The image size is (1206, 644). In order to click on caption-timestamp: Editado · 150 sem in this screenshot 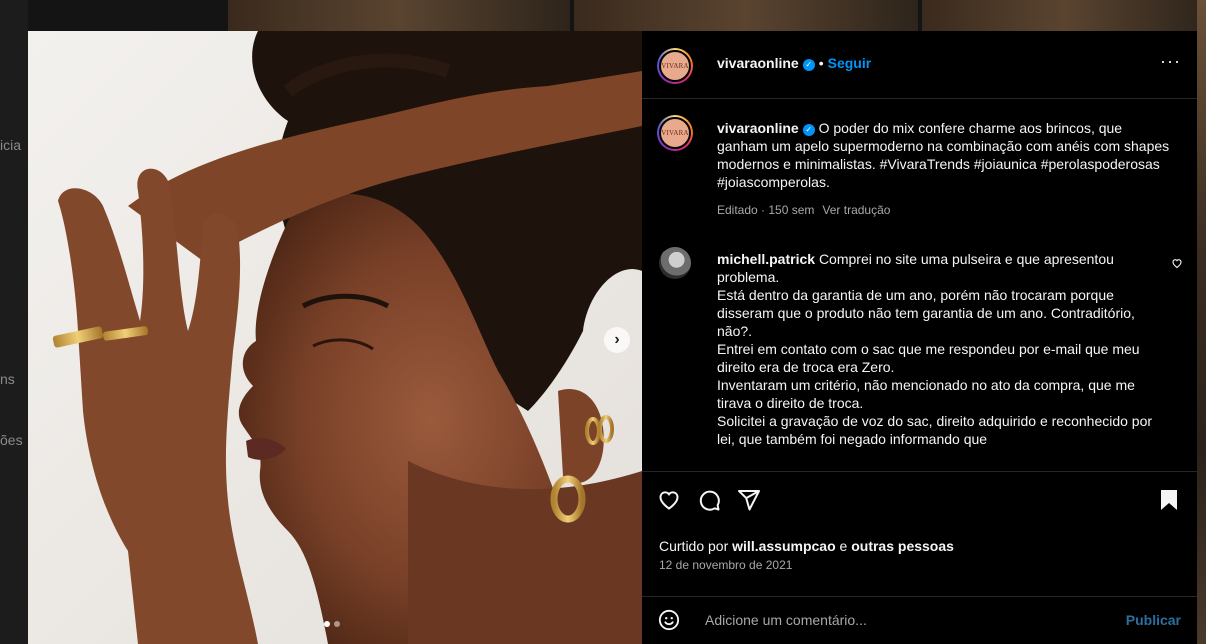, I will do `click(766, 210)`.